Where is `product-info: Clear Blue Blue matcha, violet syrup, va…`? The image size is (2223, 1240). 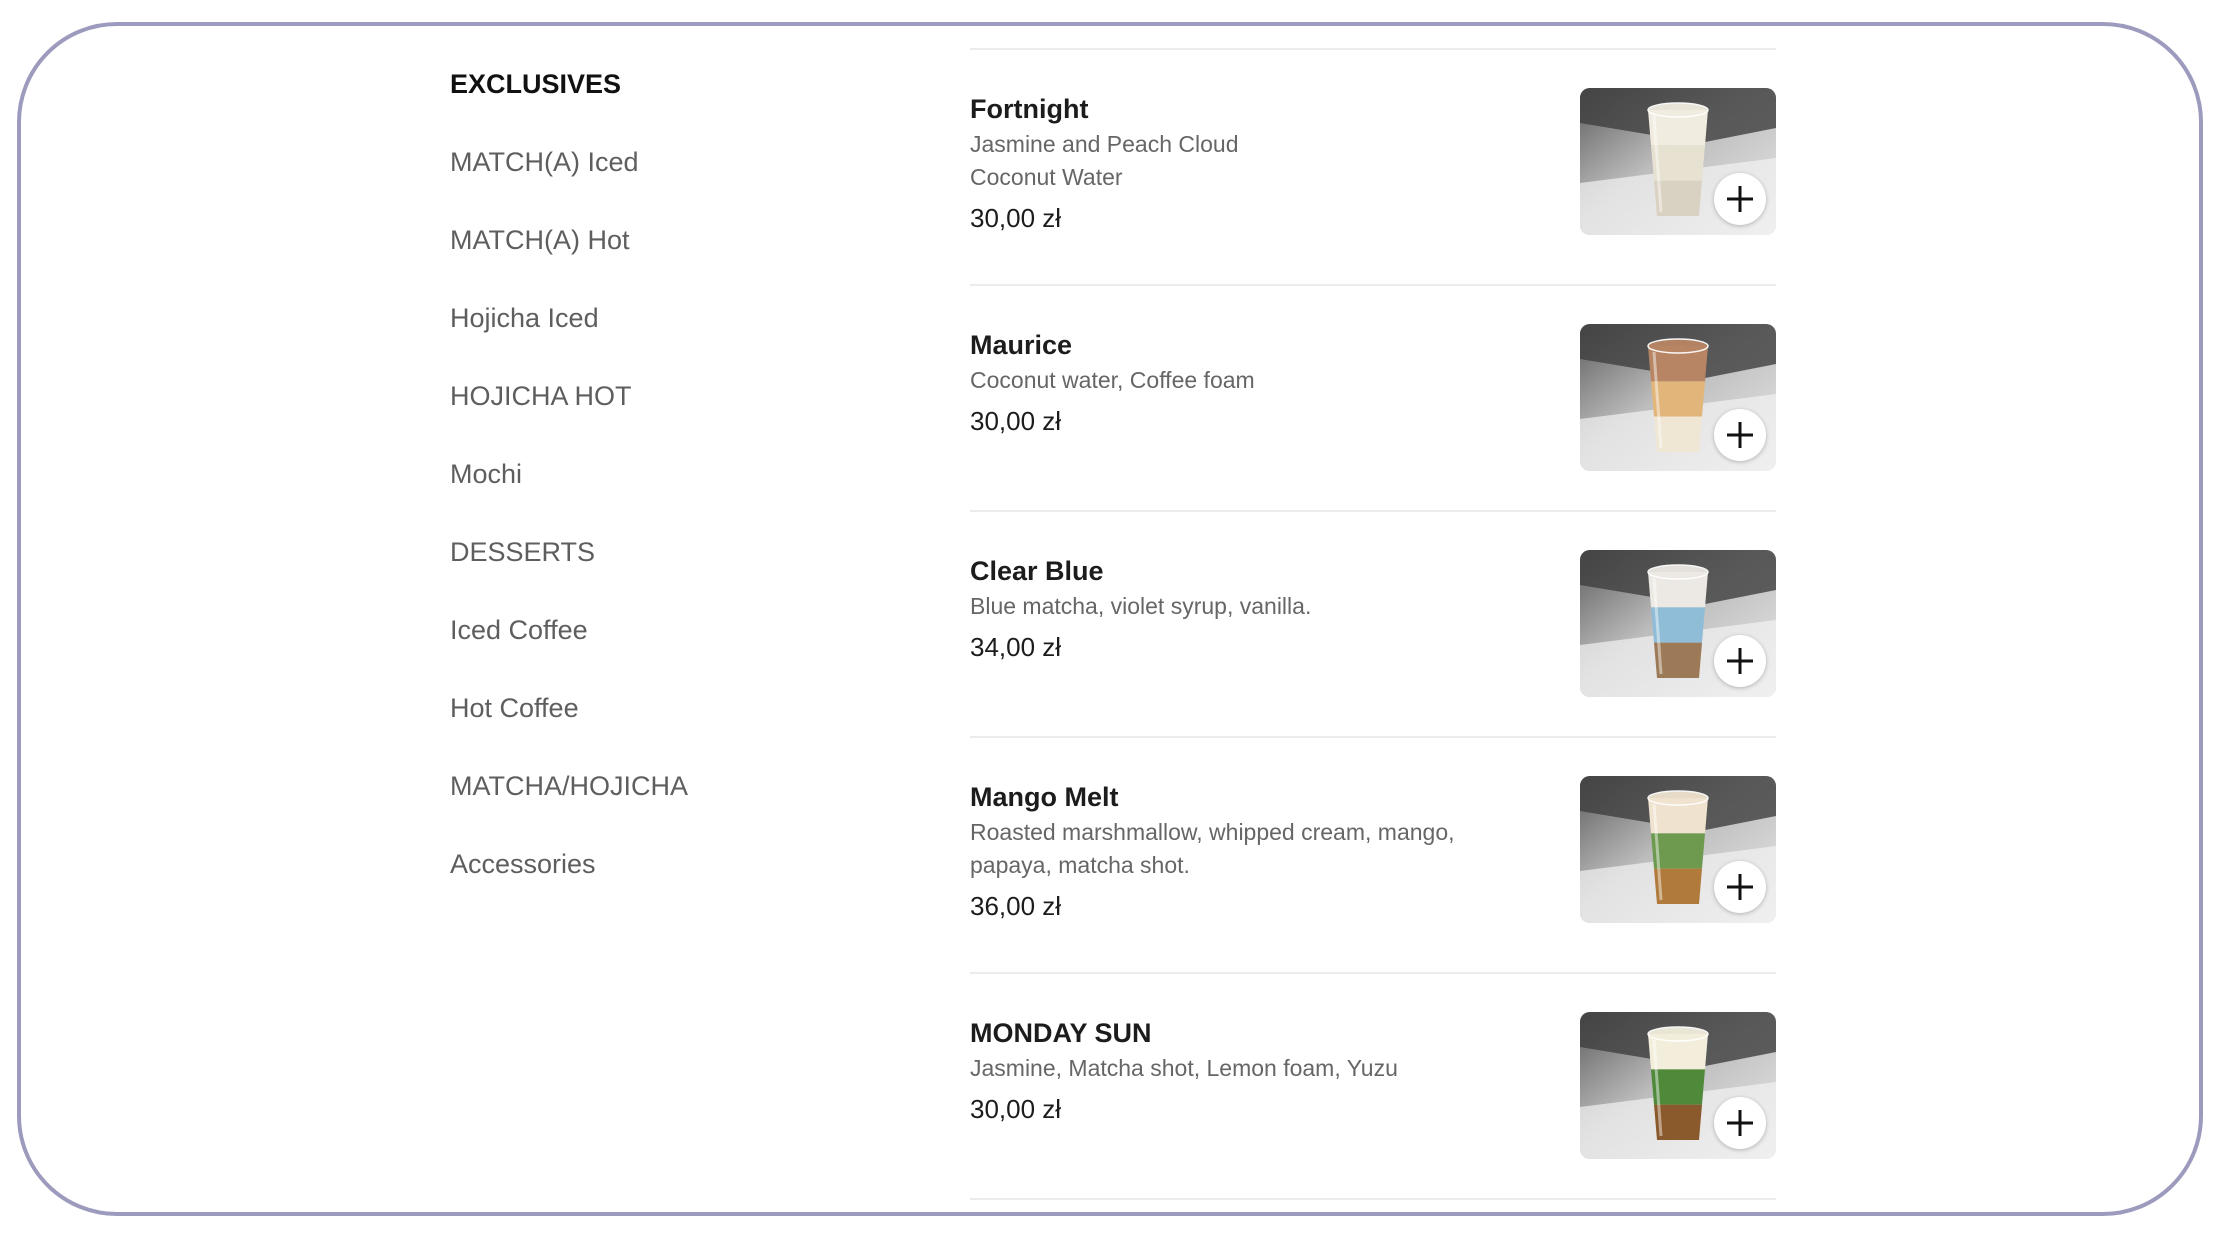
product-info: Clear Blue Blue matcha, violet syrup, va… is located at coordinates (1250, 609).